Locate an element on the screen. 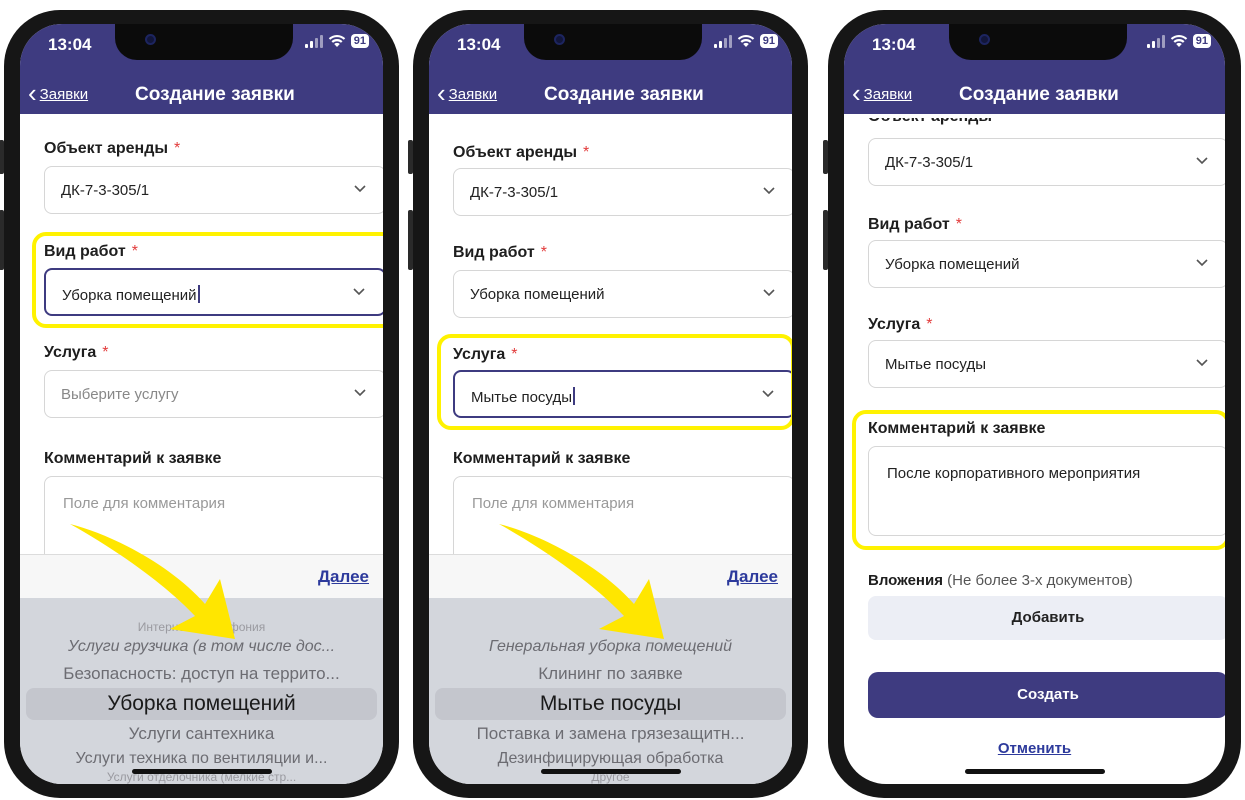 This screenshot has height=800, width=1245. add-attachment-button: Добавить is located at coordinates (1046, 618).